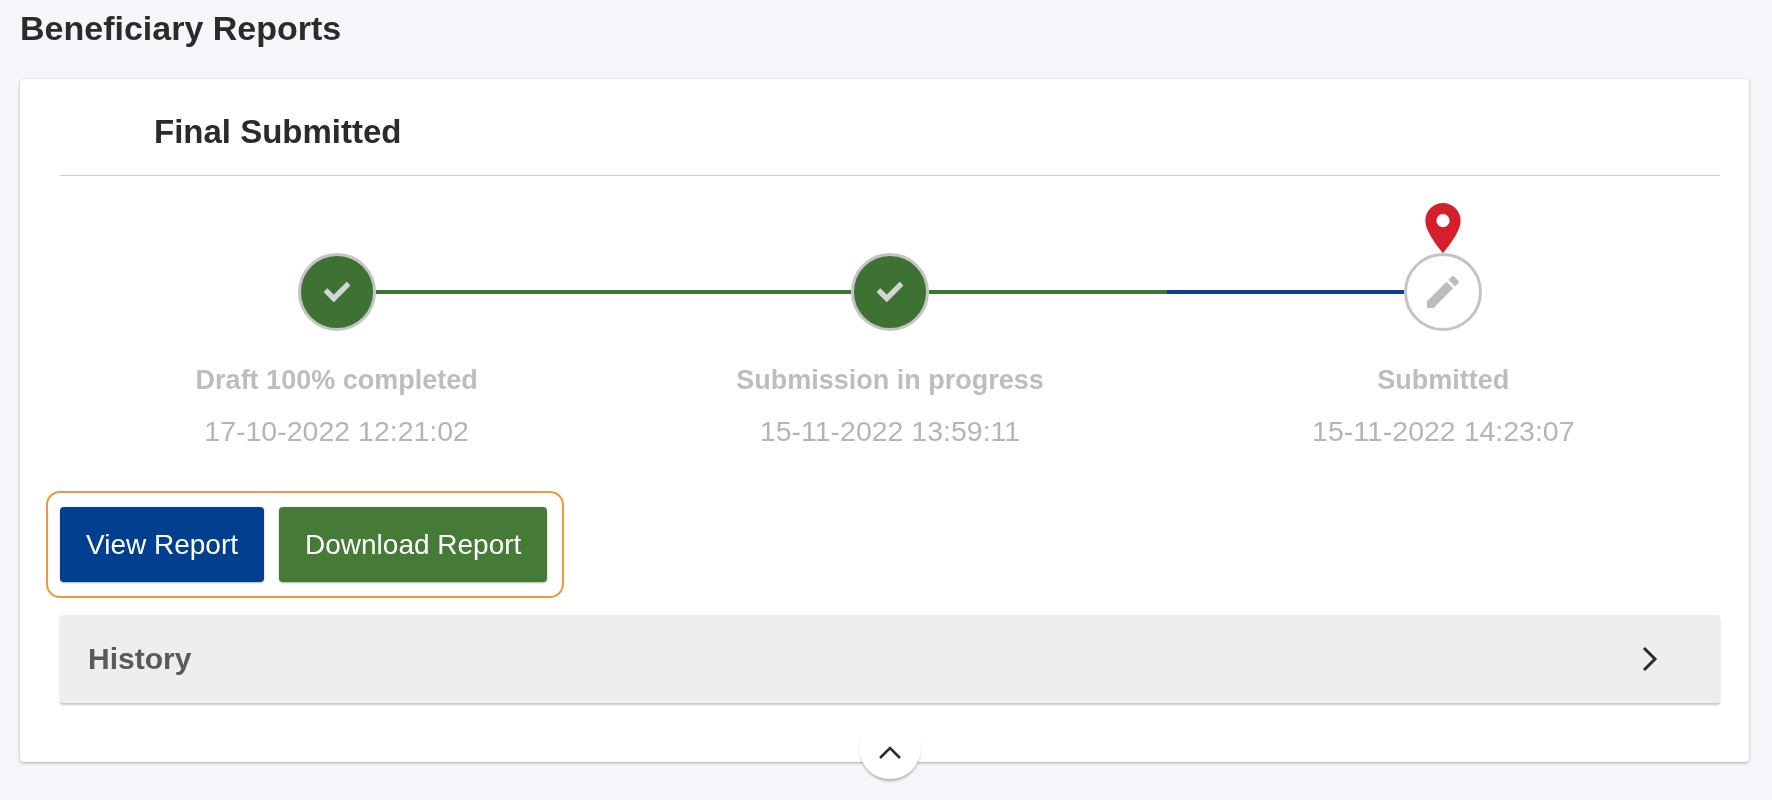  What do you see at coordinates (413, 544) in the screenshot?
I see `download-button: Download Report` at bounding box center [413, 544].